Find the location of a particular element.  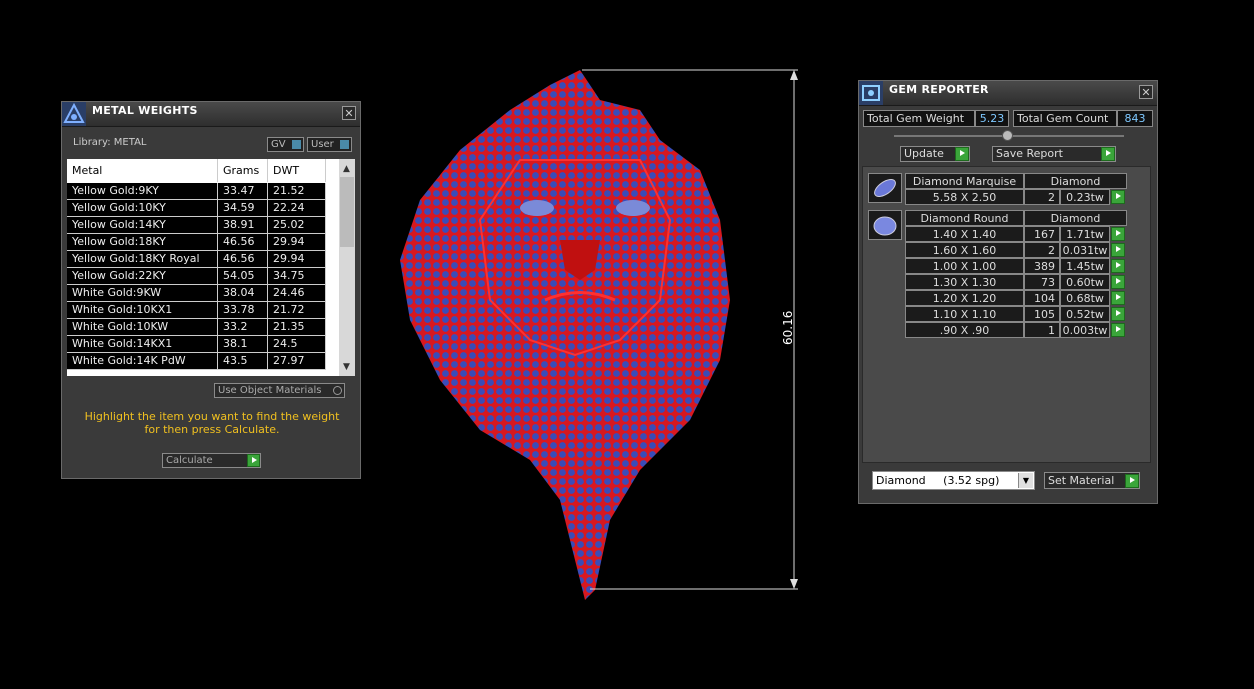

grams-cell: 34.59 is located at coordinates (243, 208).